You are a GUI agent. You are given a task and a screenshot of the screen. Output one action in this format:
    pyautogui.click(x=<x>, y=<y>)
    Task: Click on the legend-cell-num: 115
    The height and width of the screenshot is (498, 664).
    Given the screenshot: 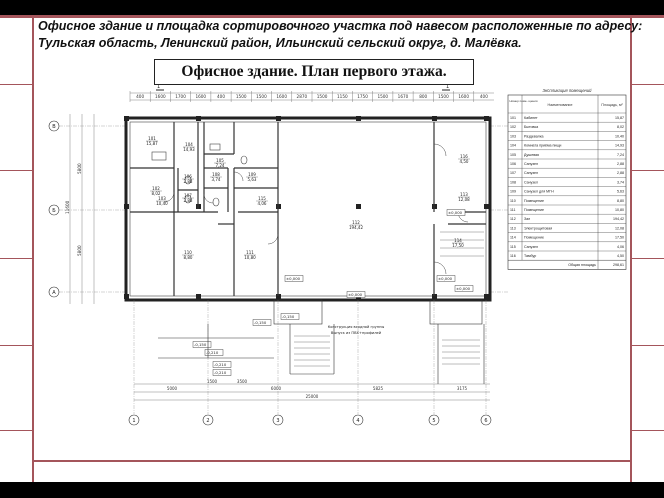 What is the action you would take?
    pyautogui.click(x=513, y=247)
    